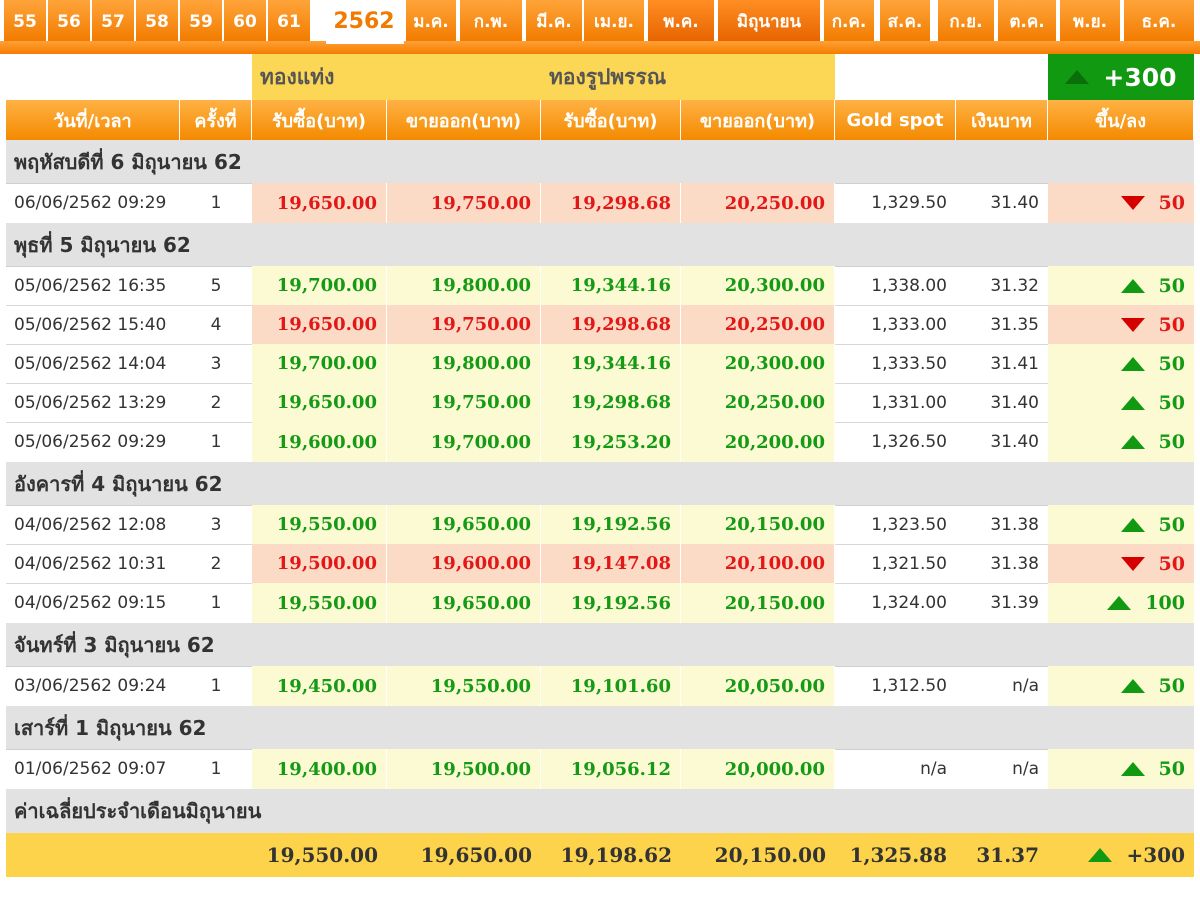 This screenshot has width=1200, height=899. What do you see at coordinates (555, 20) in the screenshot?
I see `tab-month-10: มี.ค.` at bounding box center [555, 20].